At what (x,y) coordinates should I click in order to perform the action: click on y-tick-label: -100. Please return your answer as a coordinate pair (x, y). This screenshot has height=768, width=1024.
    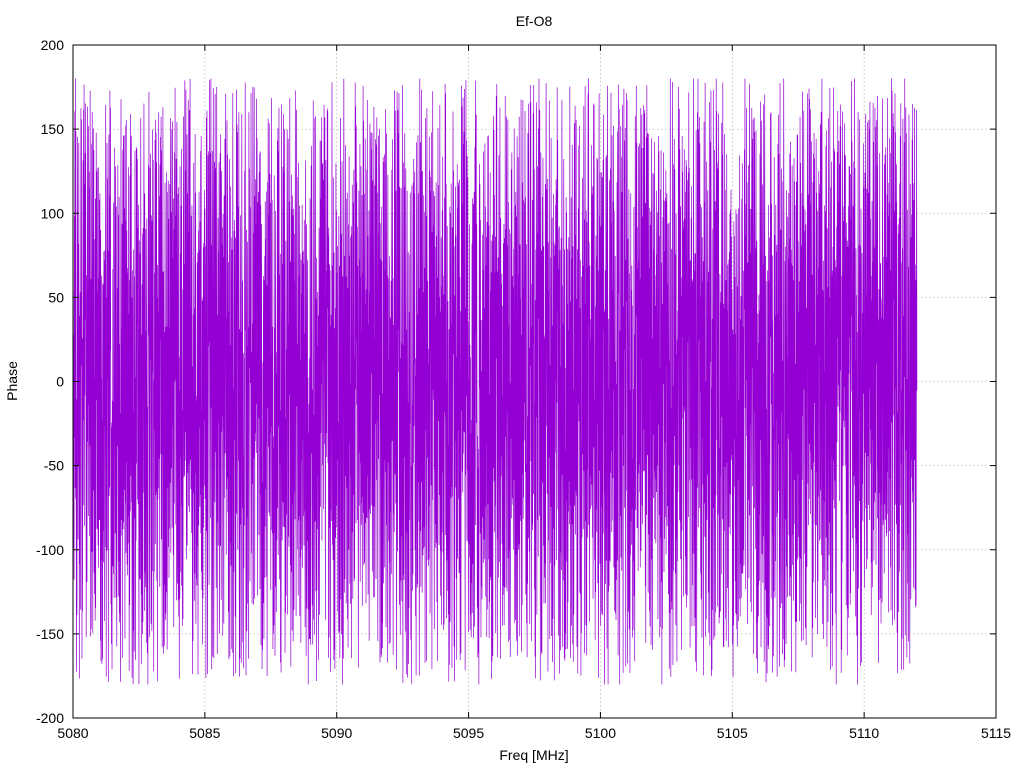
    Looking at the image, I should click on (50, 550).